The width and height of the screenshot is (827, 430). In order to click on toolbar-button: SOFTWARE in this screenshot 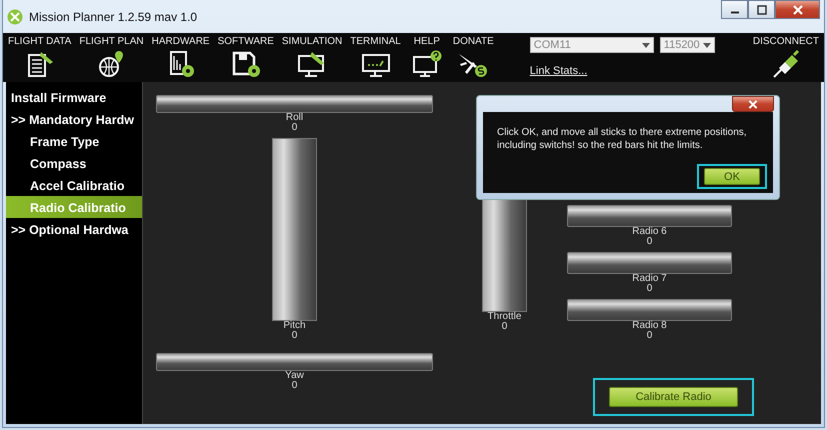, I will do `click(246, 57)`.